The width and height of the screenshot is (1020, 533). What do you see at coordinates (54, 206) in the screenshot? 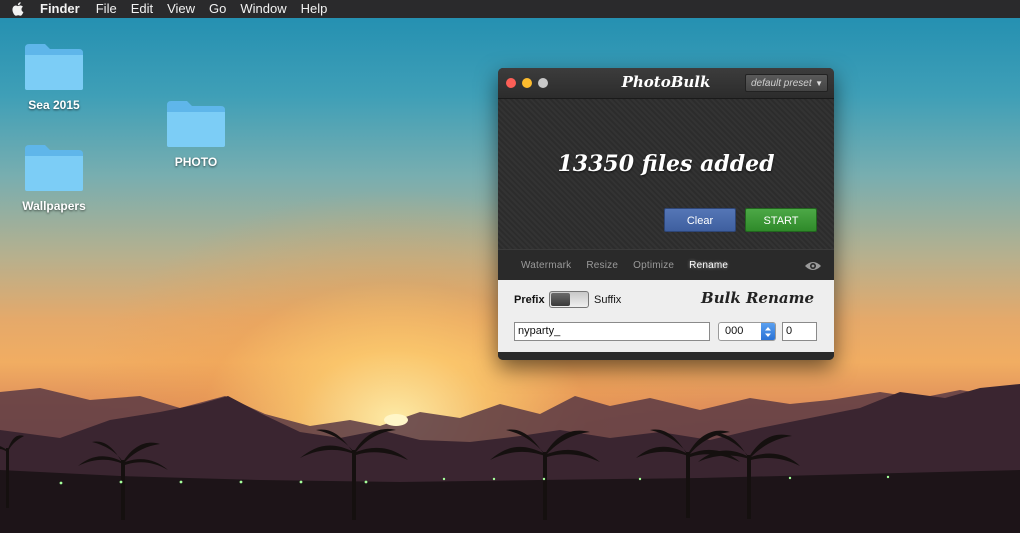
I see `desktop-icon-label: Wallpapers` at bounding box center [54, 206].